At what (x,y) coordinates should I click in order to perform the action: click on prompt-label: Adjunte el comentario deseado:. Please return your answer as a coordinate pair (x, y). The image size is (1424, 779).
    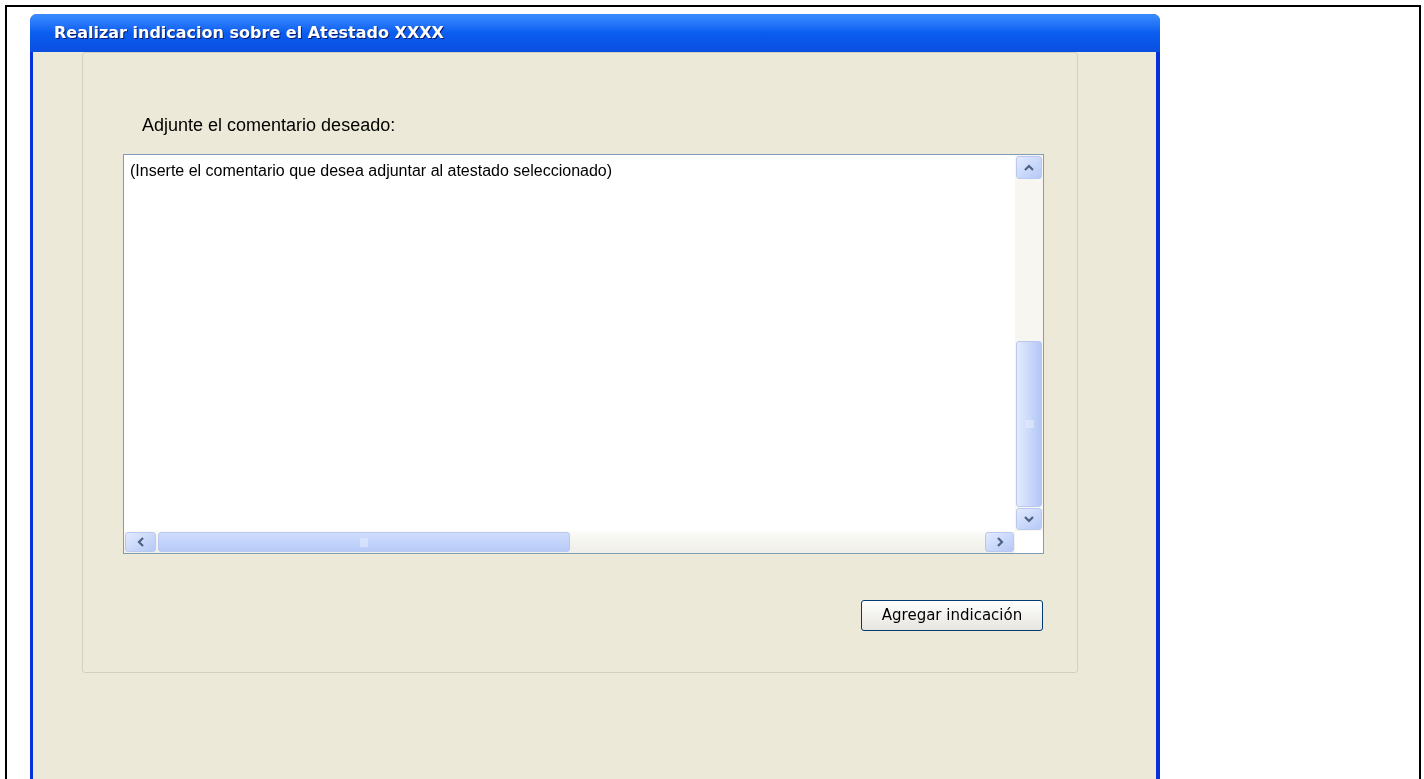
    Looking at the image, I should click on (269, 125).